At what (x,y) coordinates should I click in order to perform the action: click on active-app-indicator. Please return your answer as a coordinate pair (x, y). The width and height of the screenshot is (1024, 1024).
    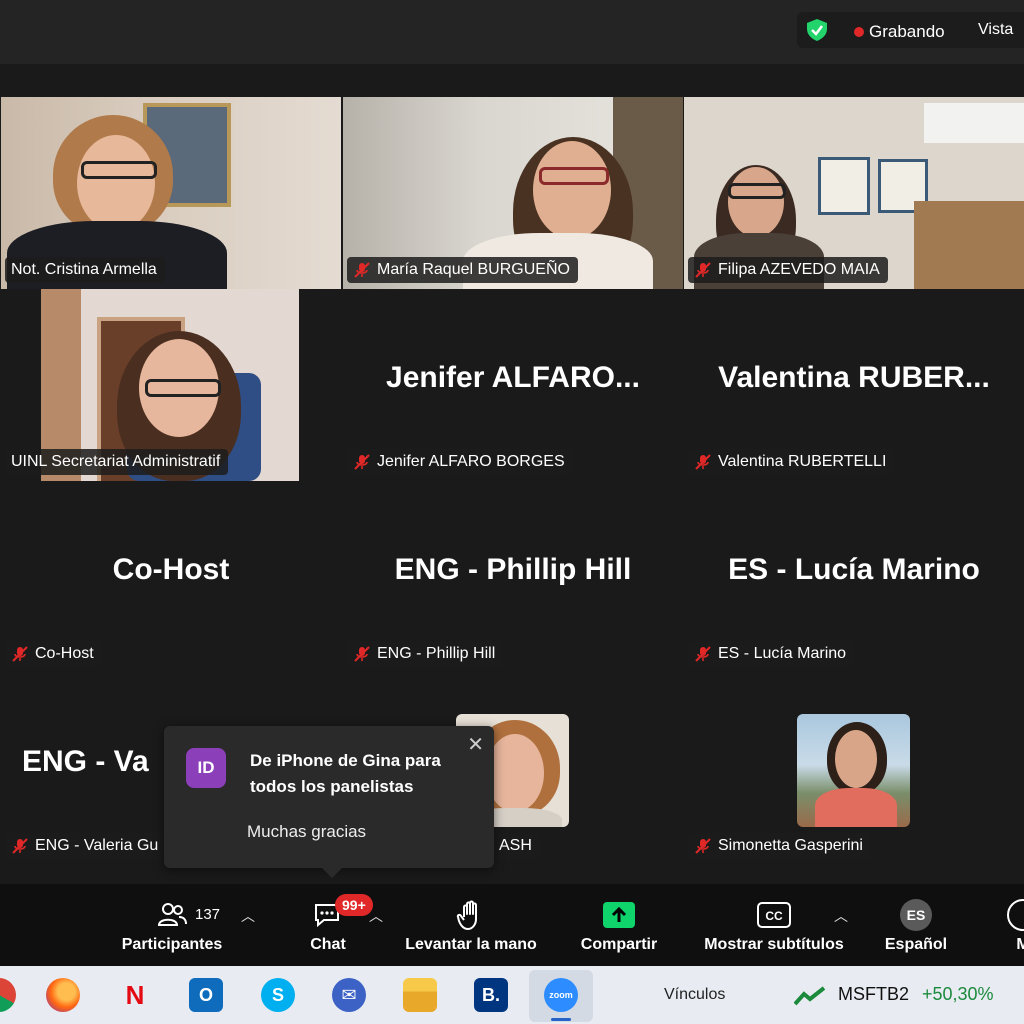
    Looking at the image, I should click on (561, 1019).